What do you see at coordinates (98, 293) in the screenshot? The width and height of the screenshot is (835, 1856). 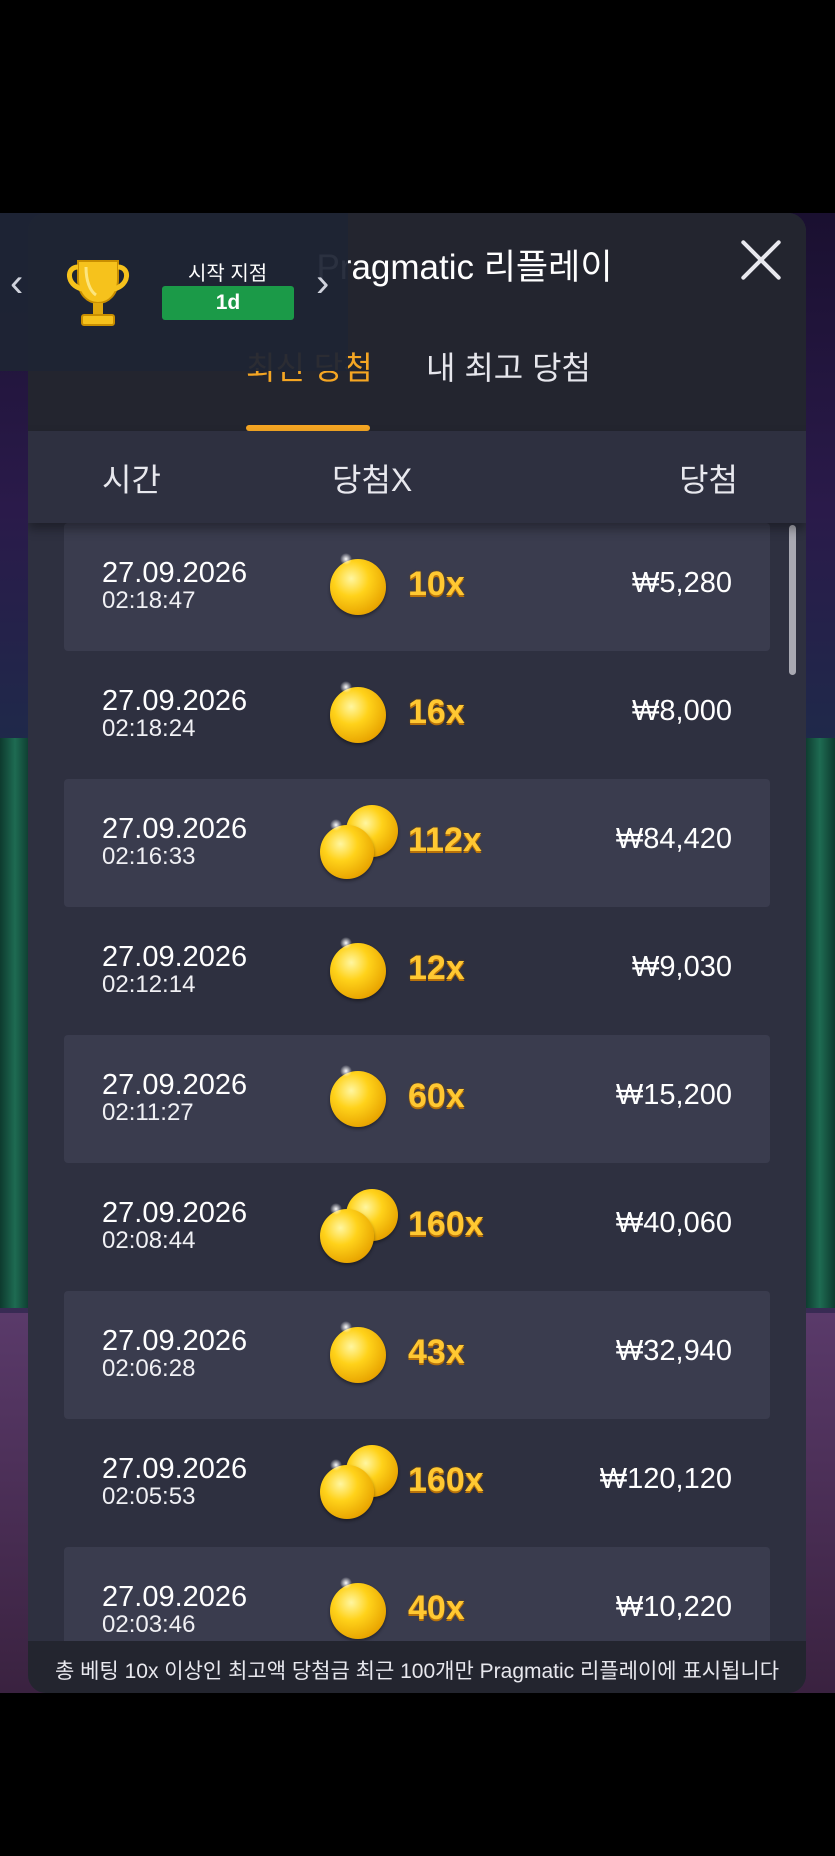 I see `trophy-icon` at bounding box center [98, 293].